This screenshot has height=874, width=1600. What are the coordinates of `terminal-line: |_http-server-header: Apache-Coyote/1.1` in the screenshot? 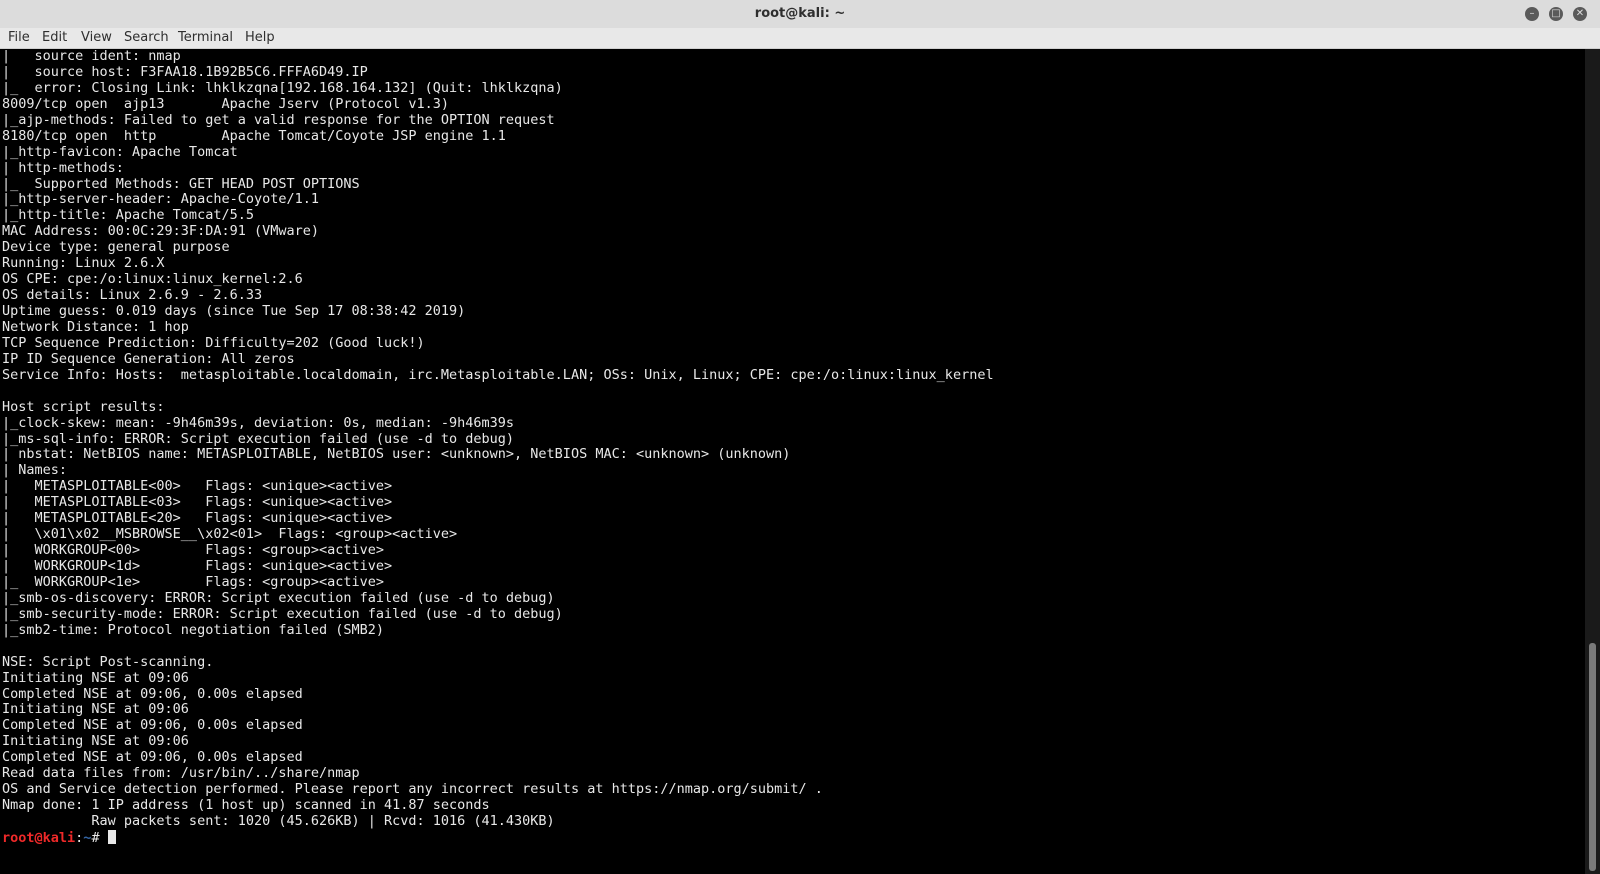 It's located at (160, 199).